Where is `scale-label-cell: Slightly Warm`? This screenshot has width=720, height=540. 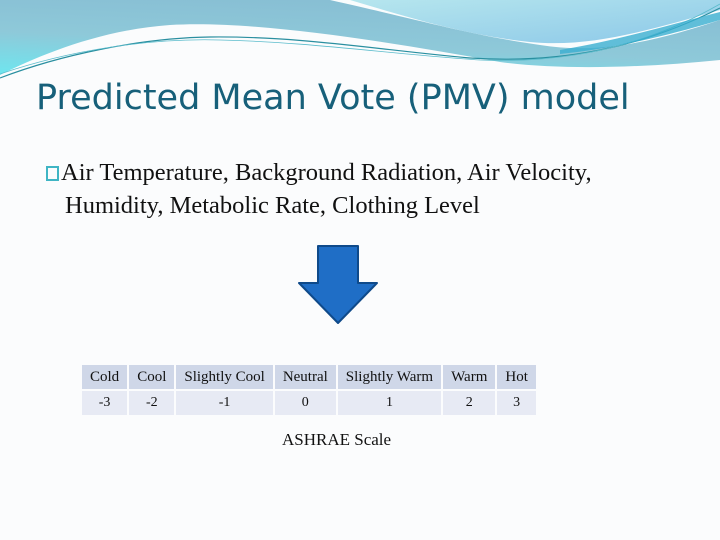
scale-label-cell: Slightly Warm is located at coordinates (389, 377).